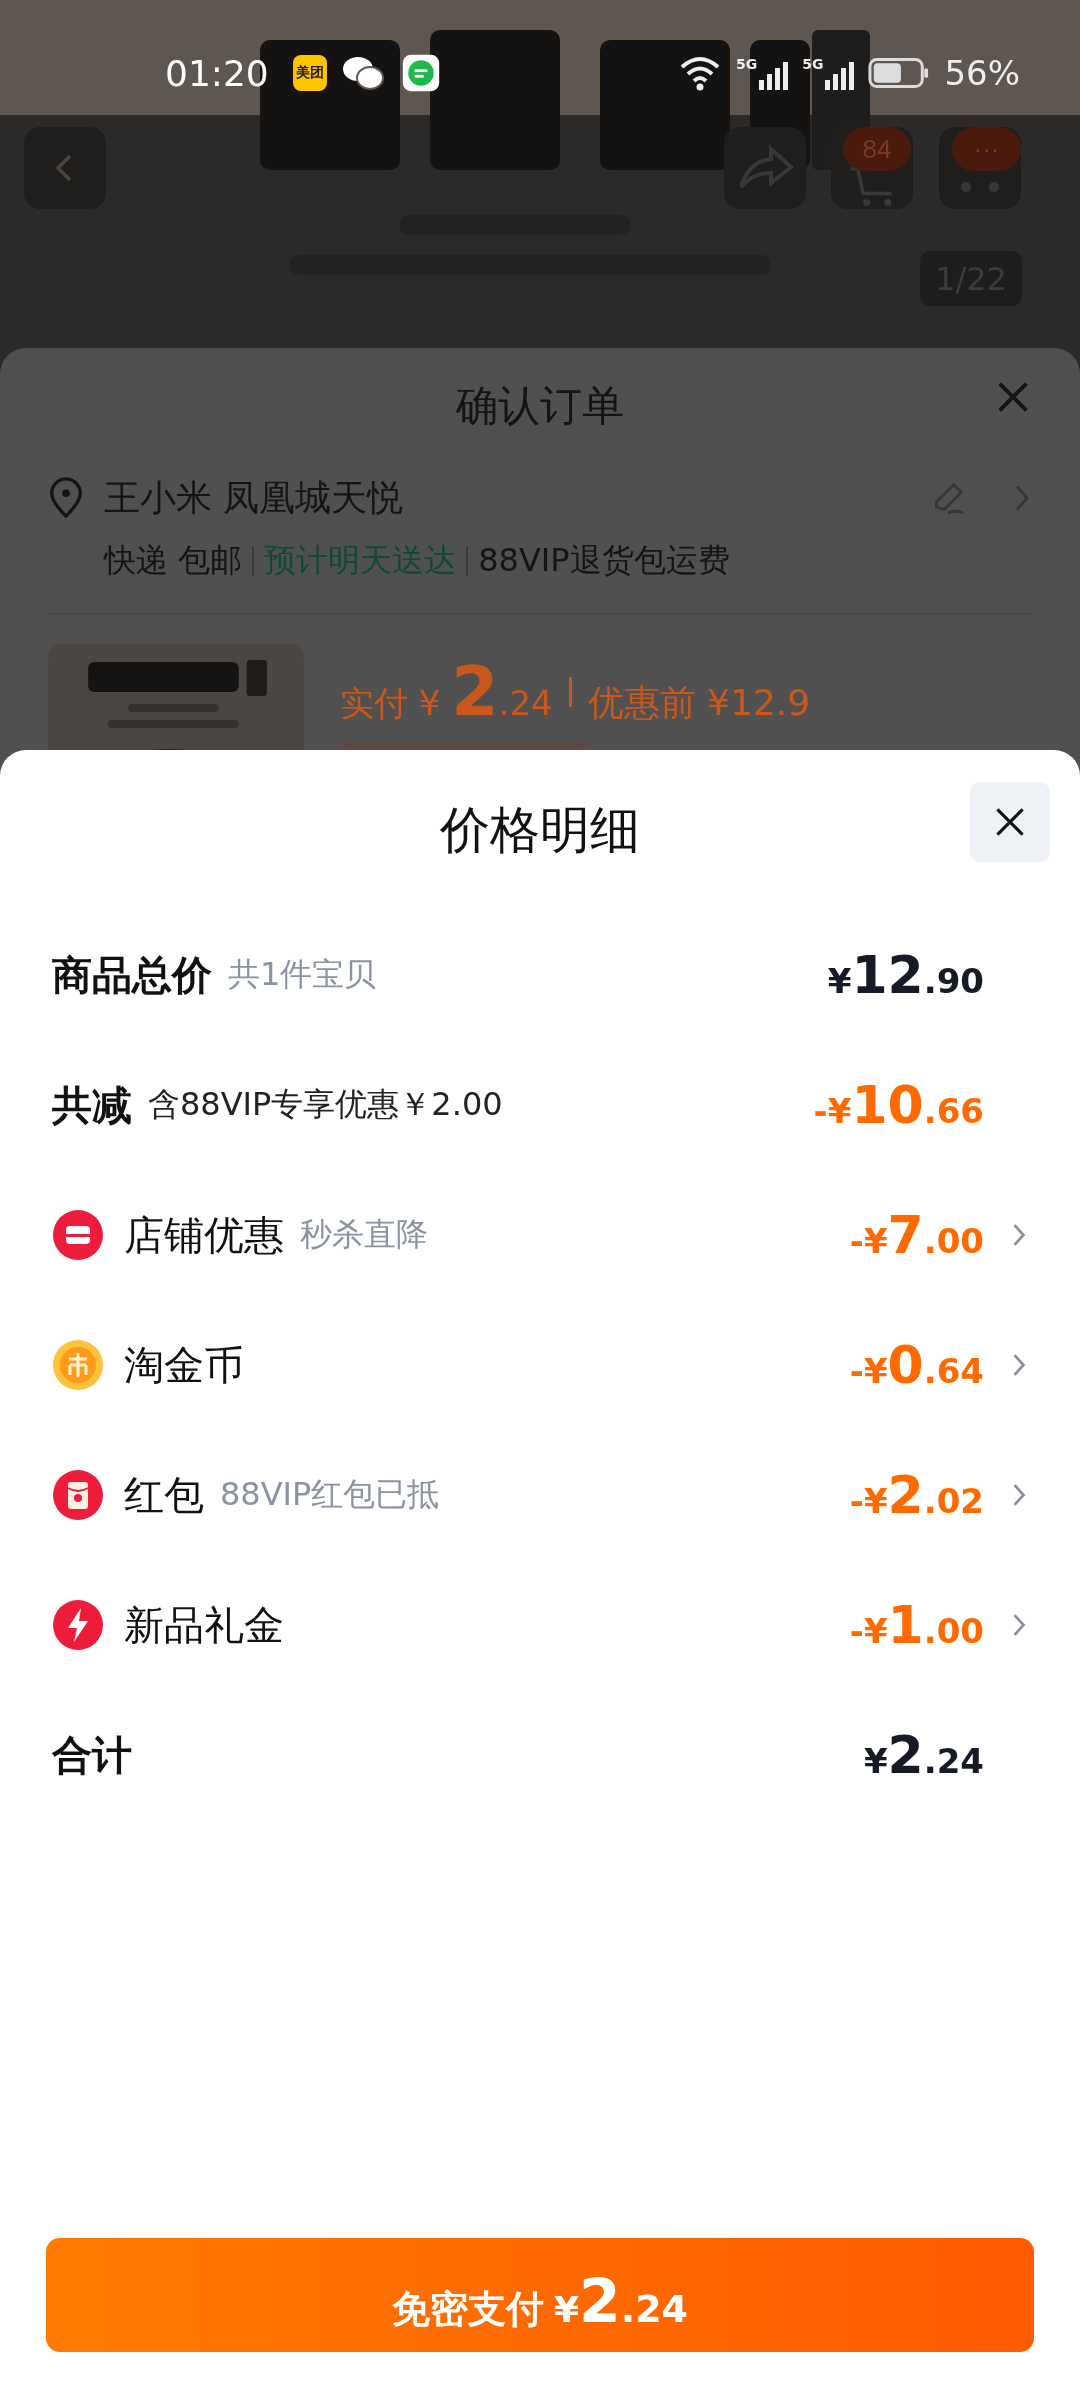  I want to click on more-button: ···, so click(980, 168).